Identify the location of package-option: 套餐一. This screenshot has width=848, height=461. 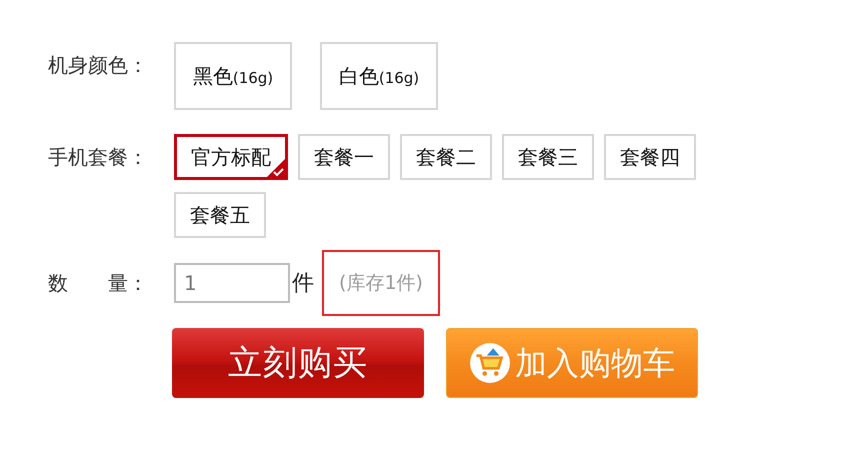
(344, 157).